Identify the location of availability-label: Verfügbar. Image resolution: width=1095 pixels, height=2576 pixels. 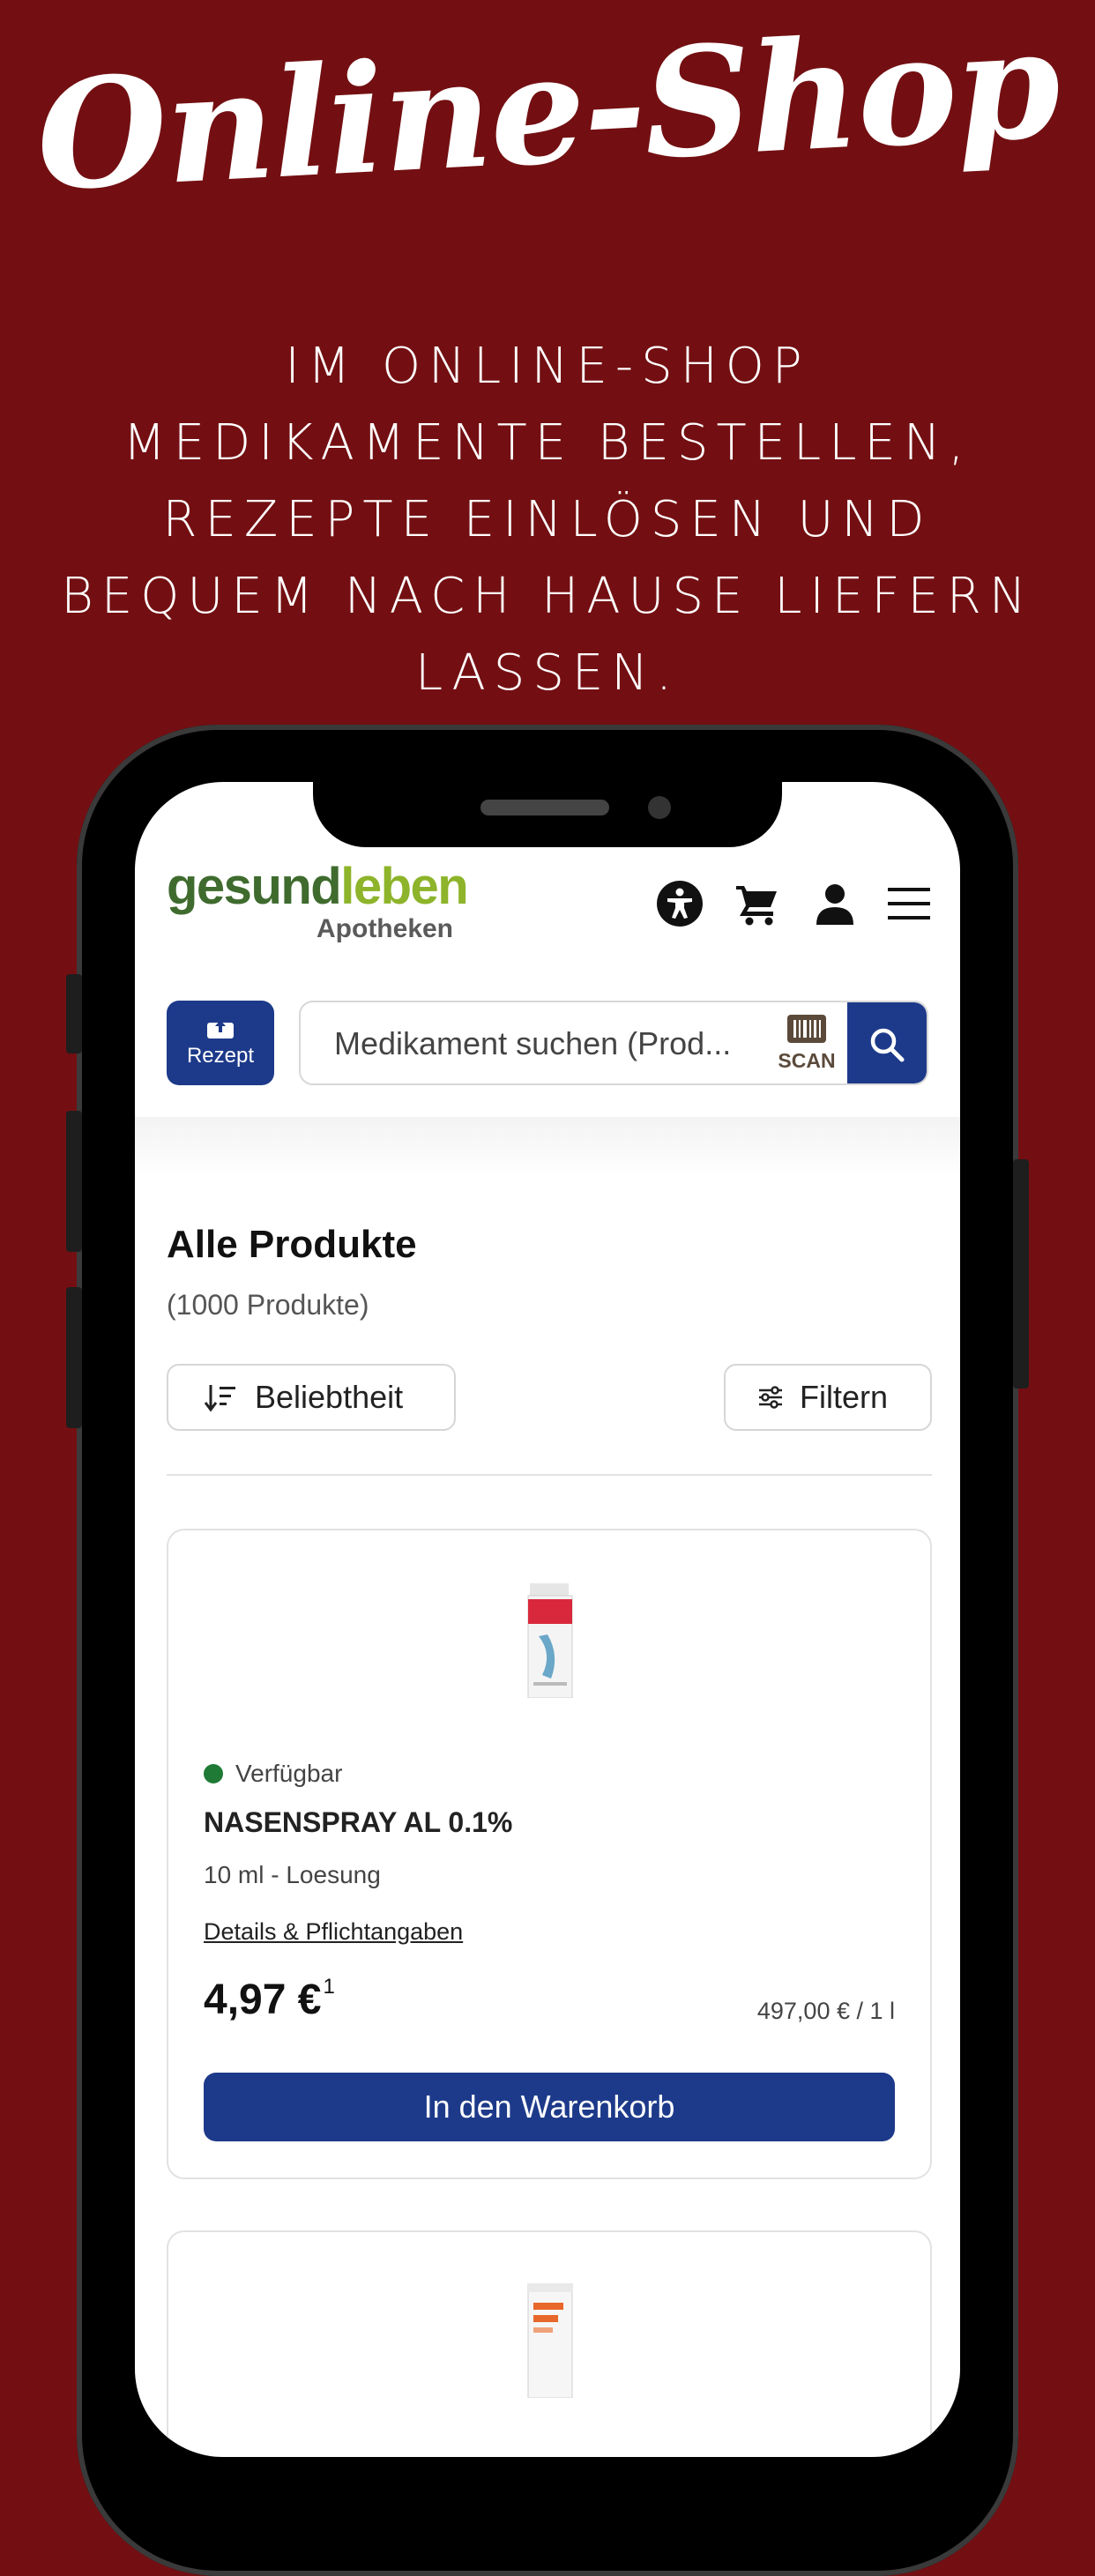
(289, 1773).